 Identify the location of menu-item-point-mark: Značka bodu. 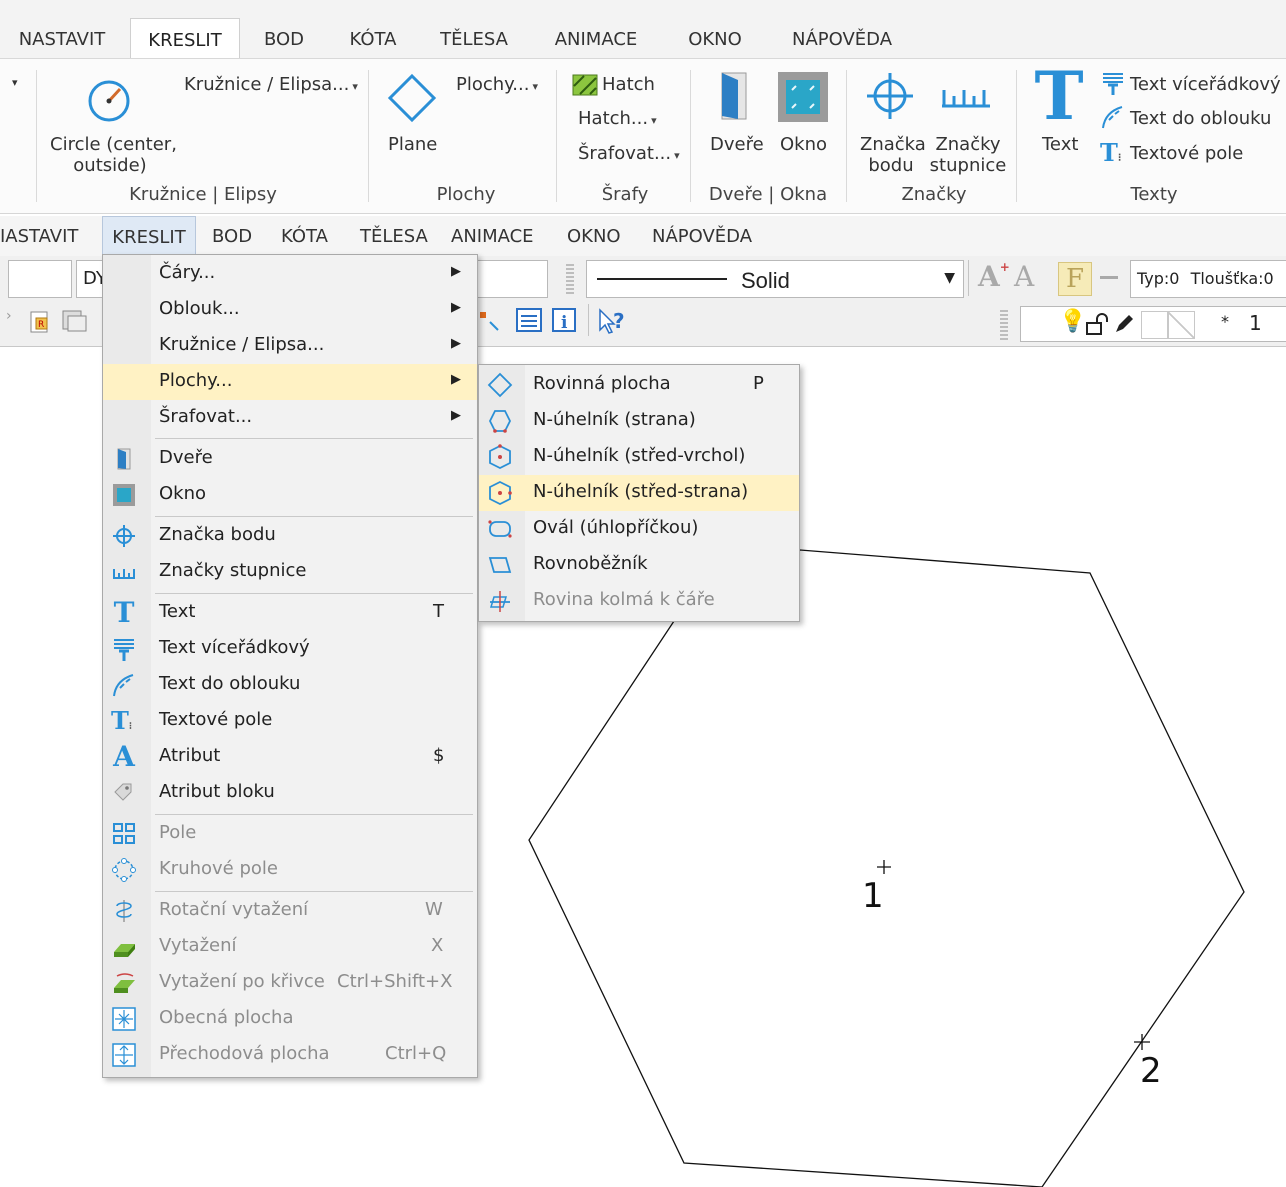
(290, 536).